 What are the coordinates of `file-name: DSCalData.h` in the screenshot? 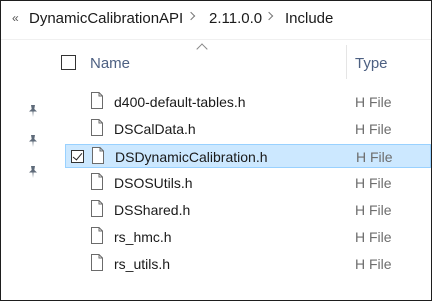 It's located at (155, 129).